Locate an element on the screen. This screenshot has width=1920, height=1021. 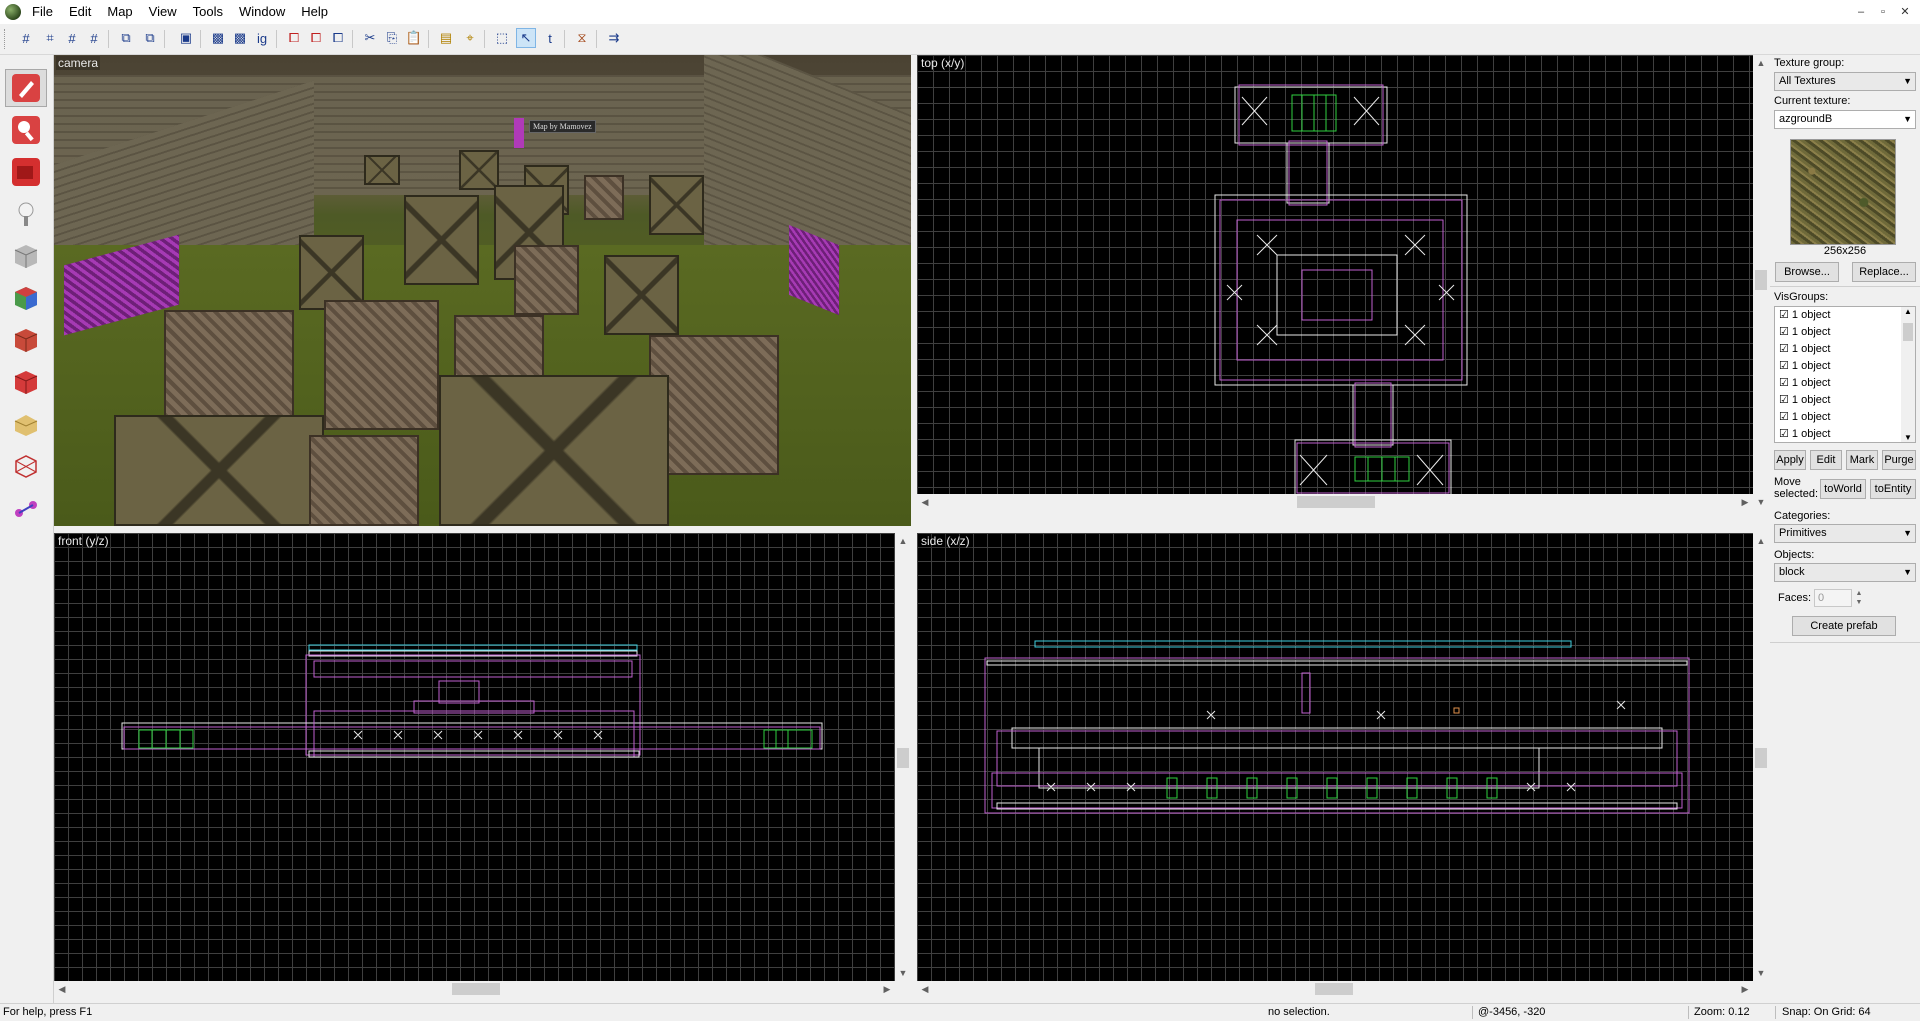
overlay-tool-icon is located at coordinates (26, 424).